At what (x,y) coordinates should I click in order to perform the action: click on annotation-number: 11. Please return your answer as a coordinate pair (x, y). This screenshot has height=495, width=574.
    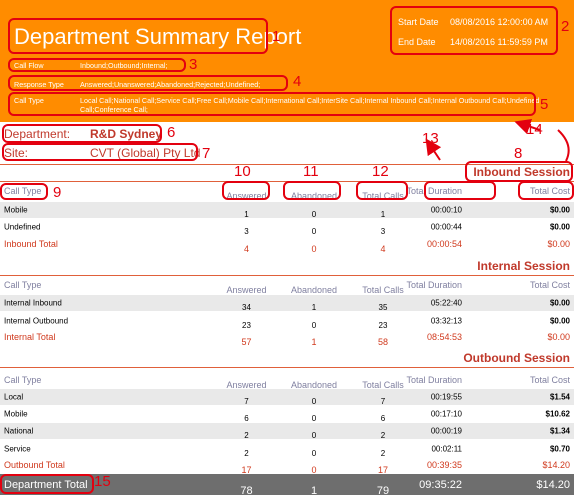
    Looking at the image, I should click on (311, 171).